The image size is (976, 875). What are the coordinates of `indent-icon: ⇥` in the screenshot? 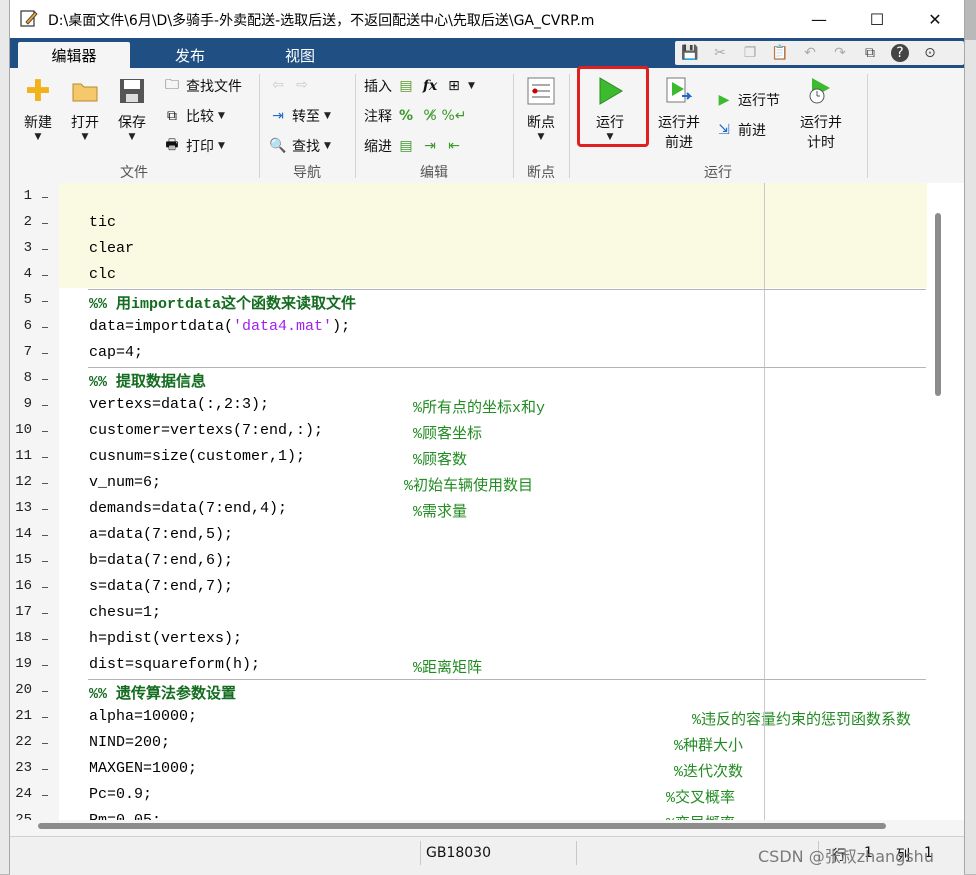 It's located at (430, 146).